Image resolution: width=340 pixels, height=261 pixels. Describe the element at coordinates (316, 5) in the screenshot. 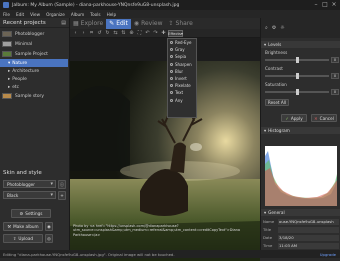

I see `minimize-icon: –` at that location.